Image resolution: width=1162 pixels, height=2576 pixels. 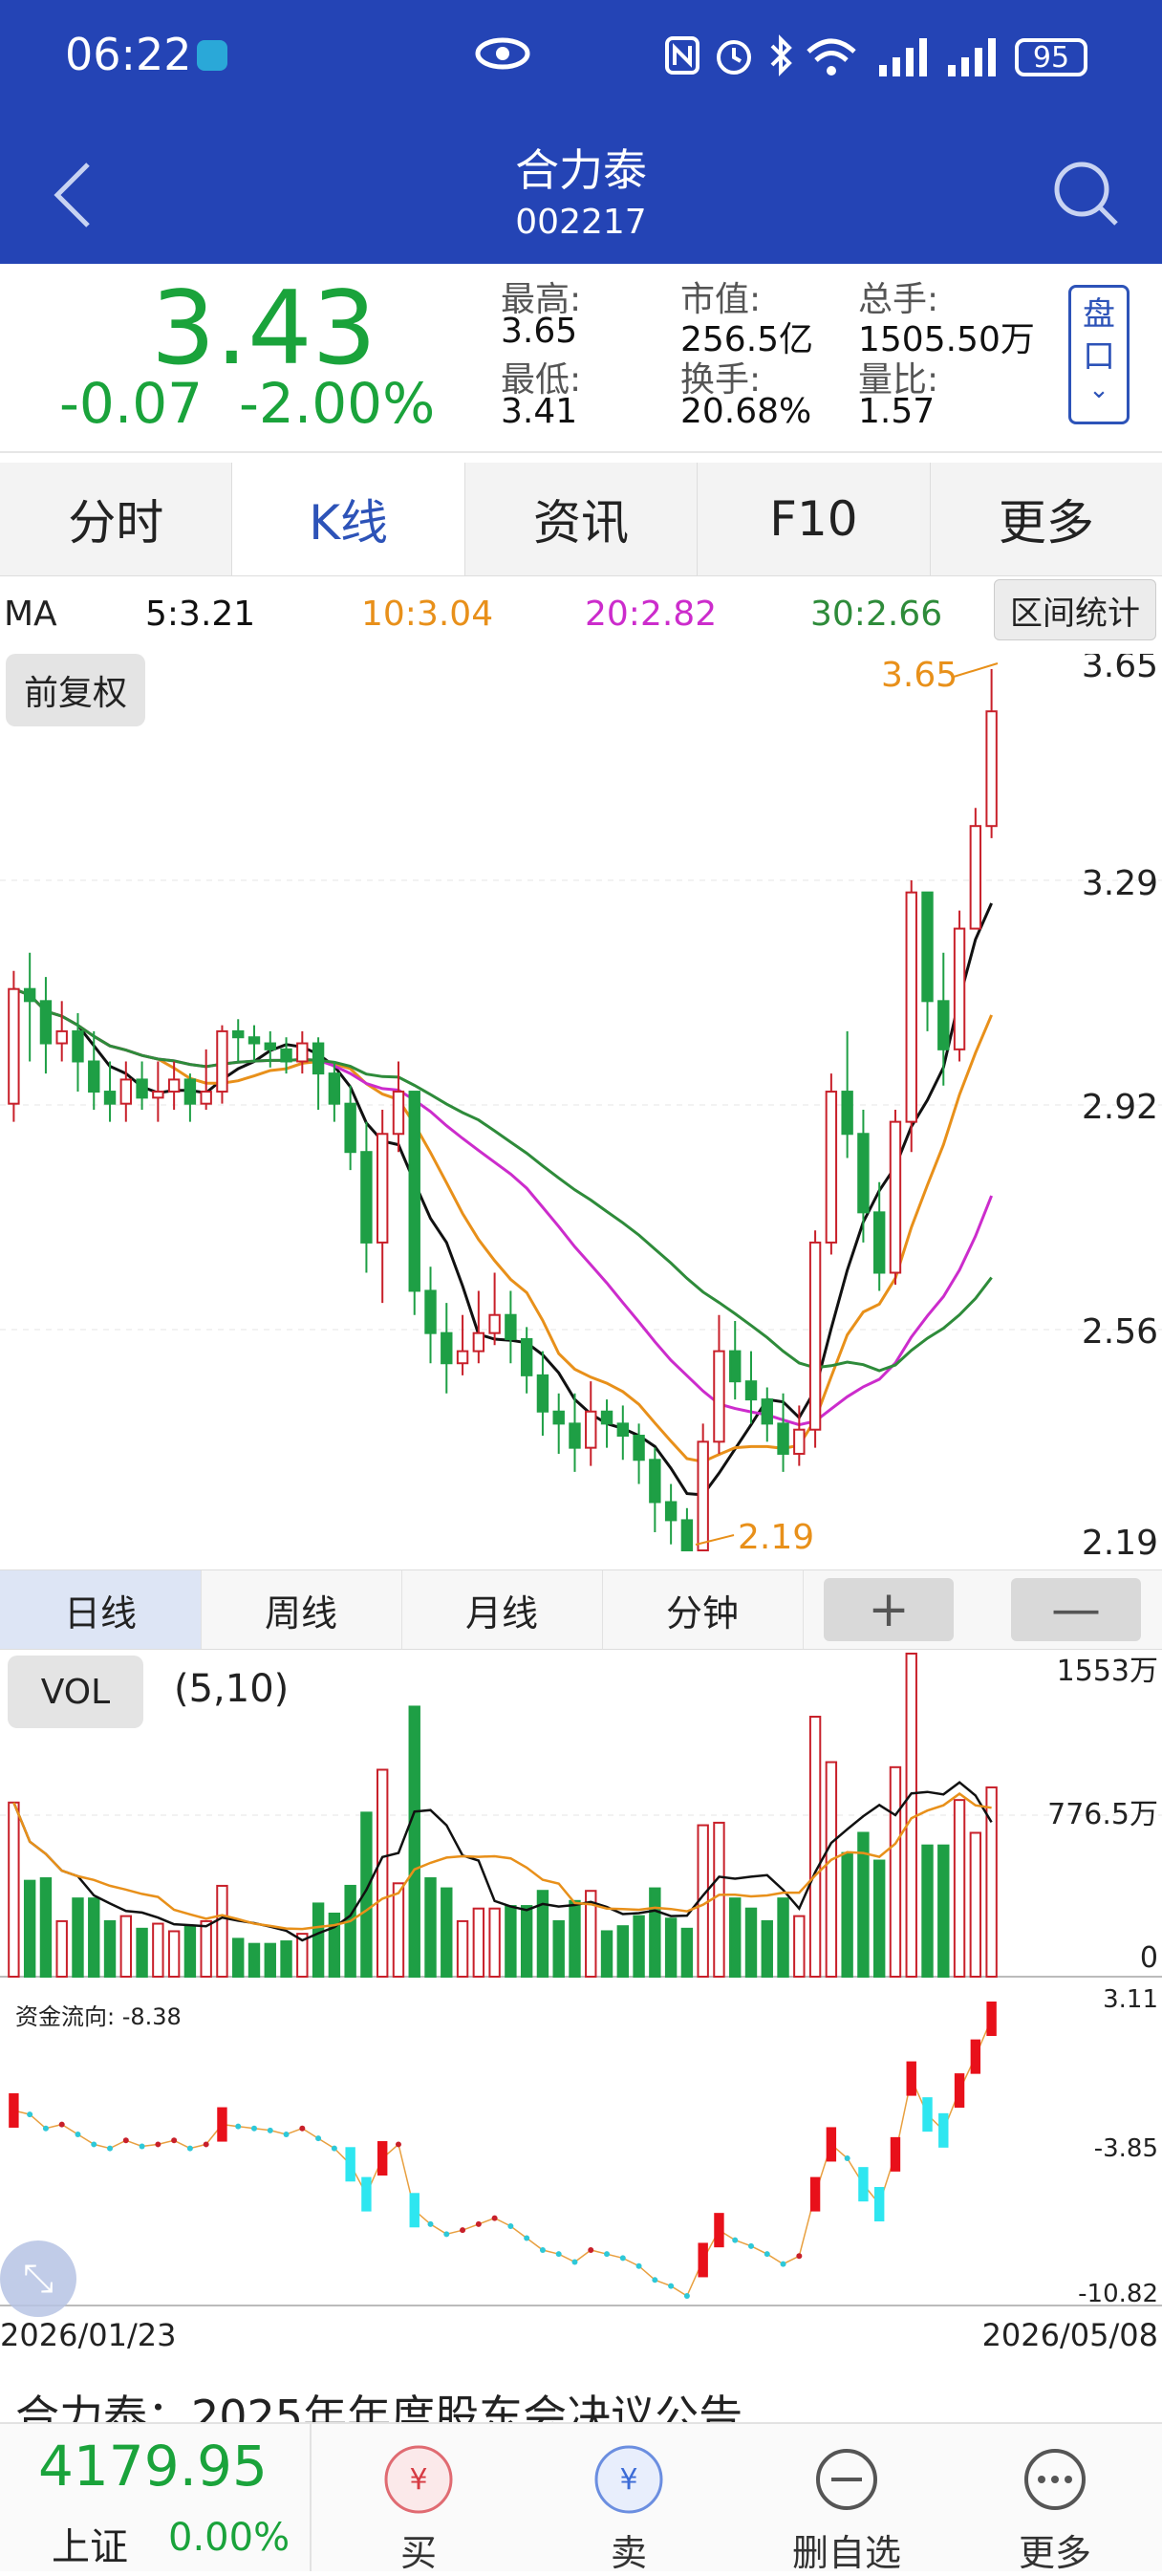 I want to click on period-monthly: 月线, so click(x=502, y=1609).